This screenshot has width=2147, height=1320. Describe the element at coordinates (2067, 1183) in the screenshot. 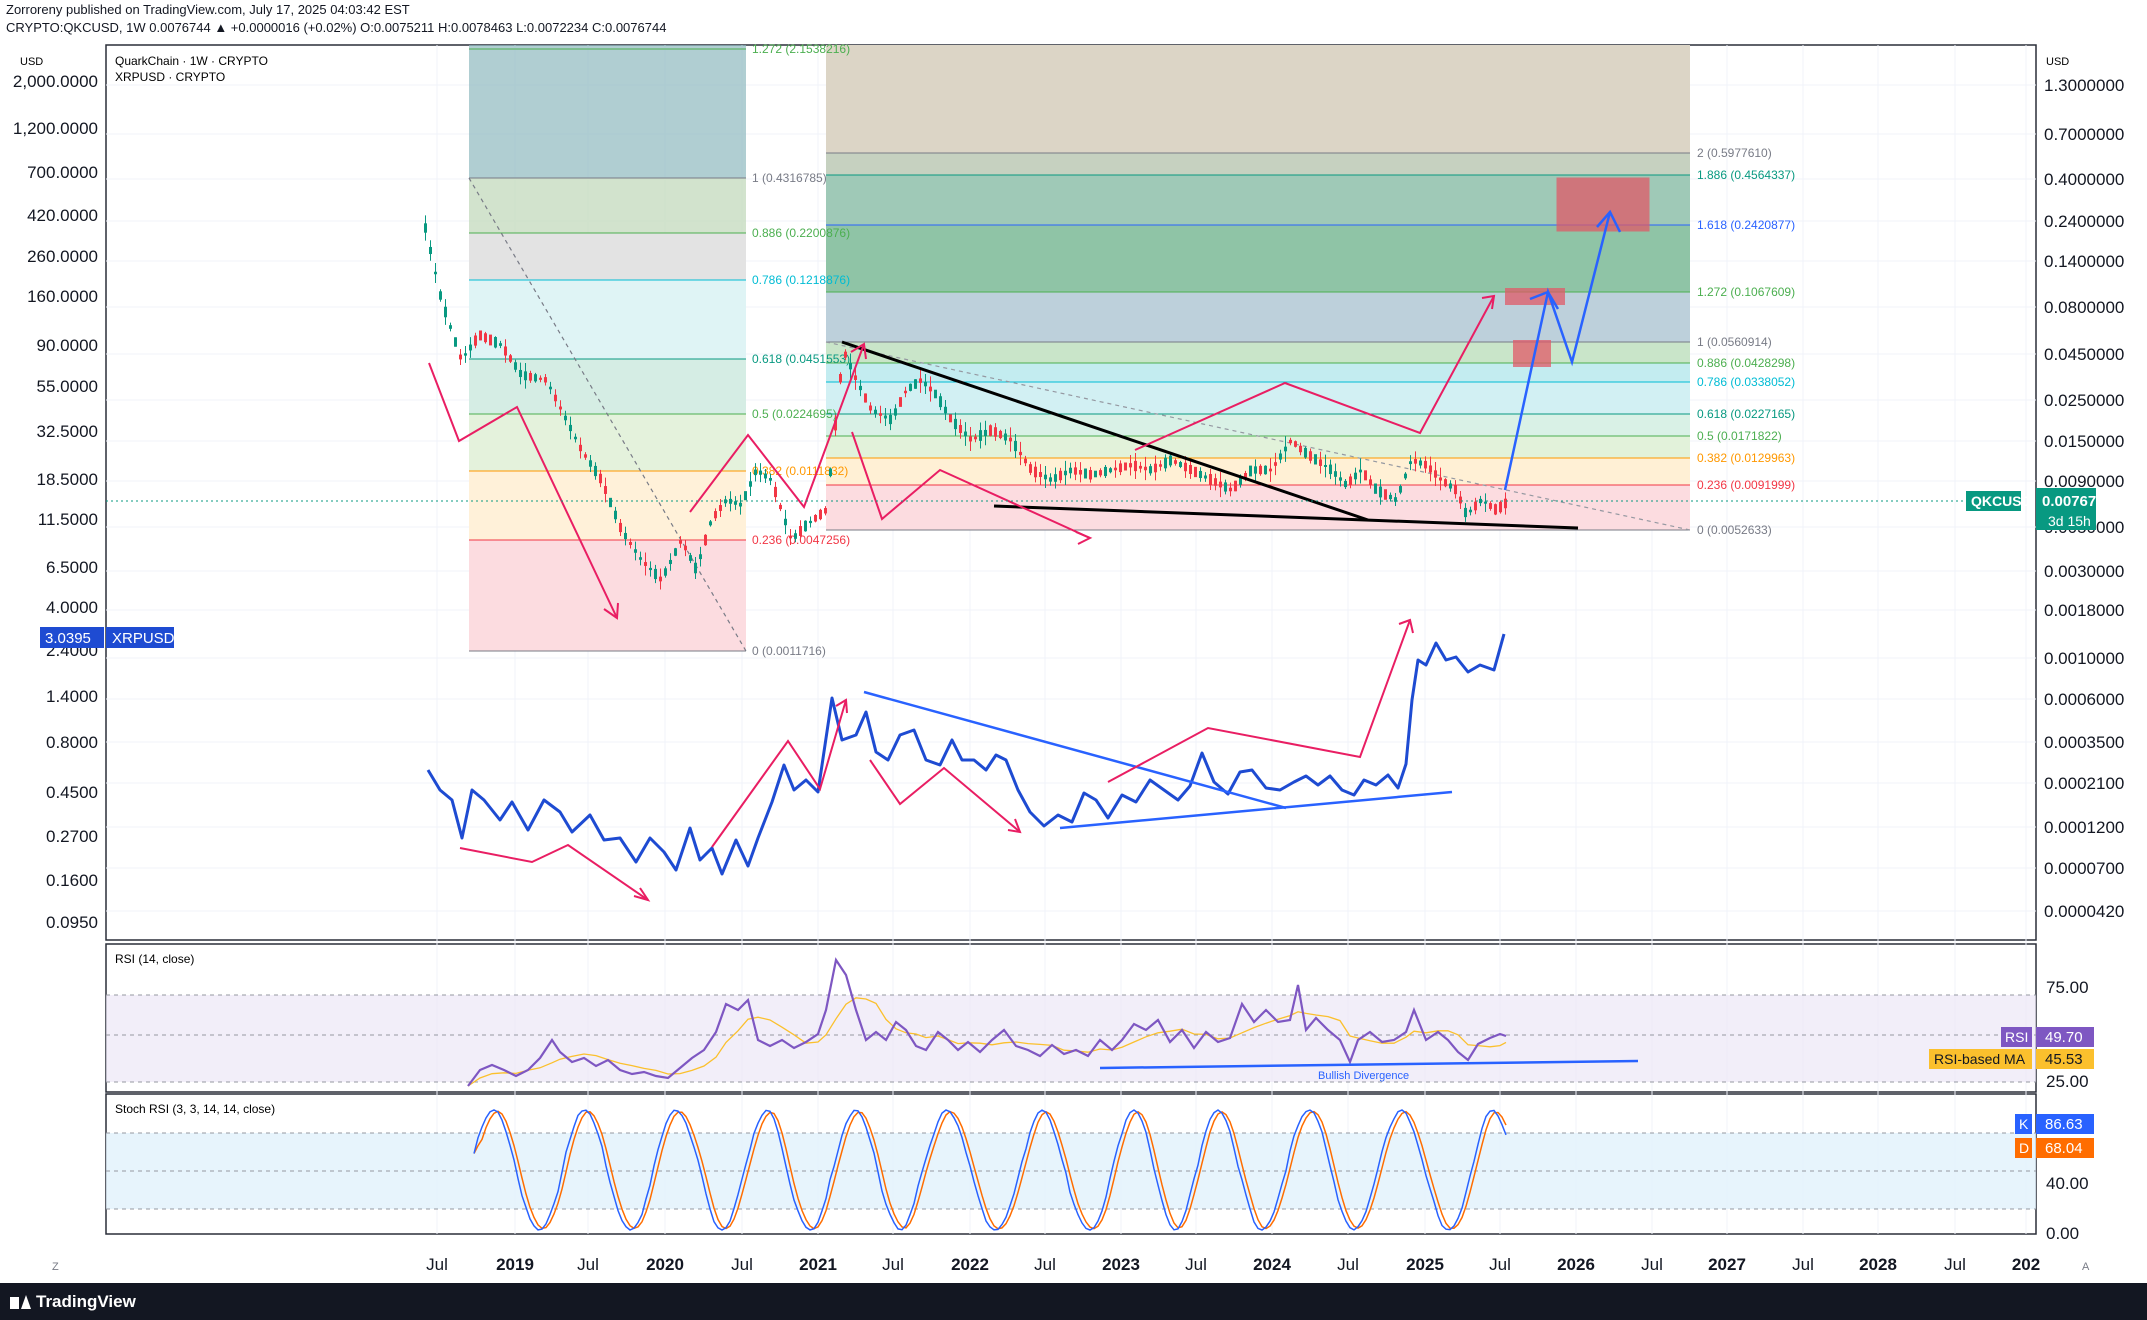

I see `stoch-level-40: 40.00` at that location.